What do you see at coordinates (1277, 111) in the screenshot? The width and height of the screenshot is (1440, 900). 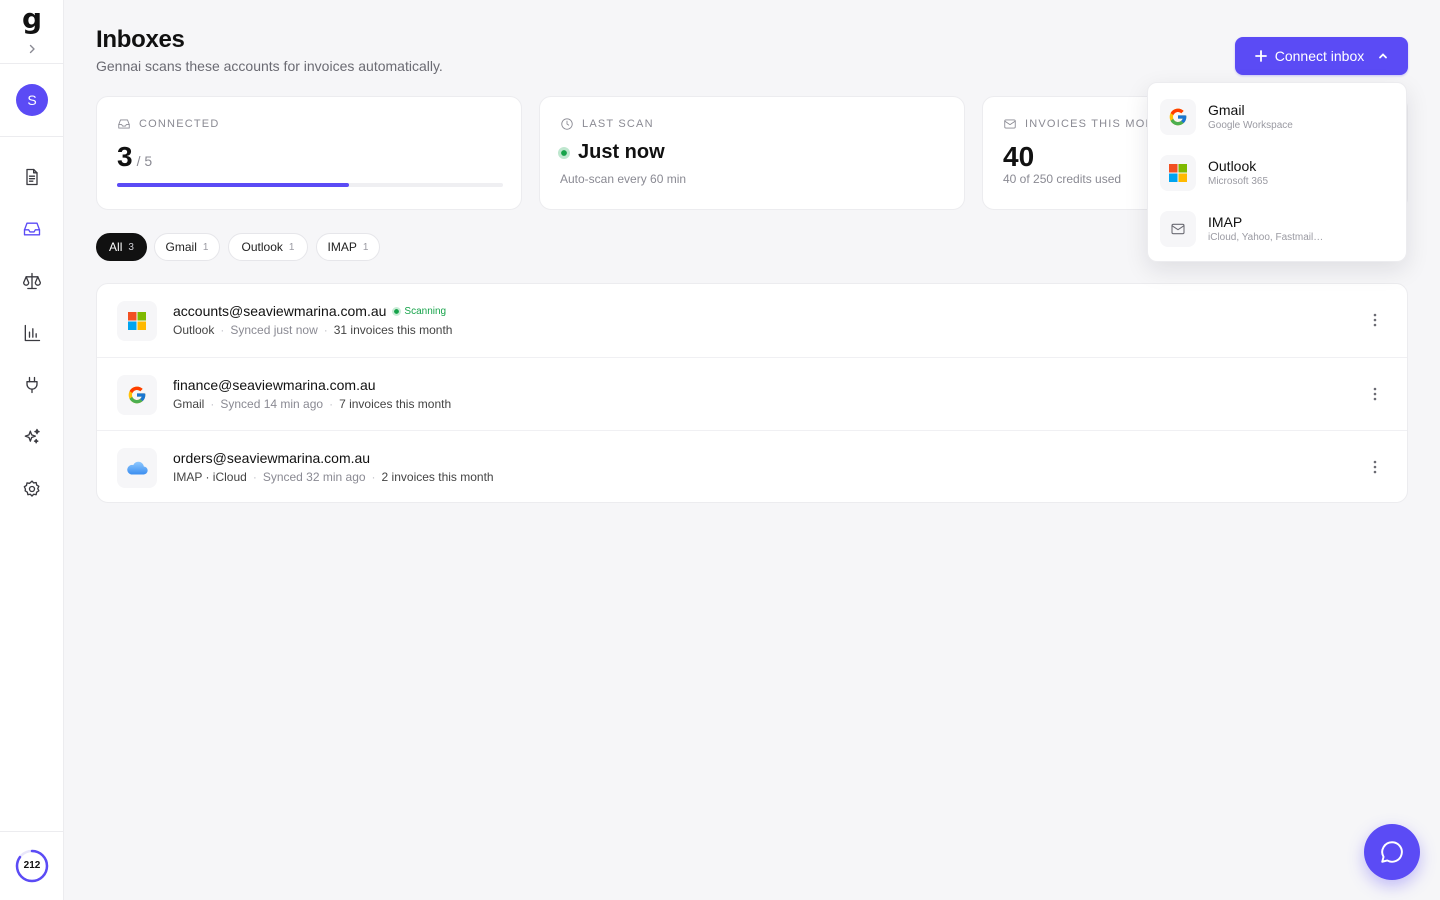 I see `menu-item-gmail: Gmail Google Workspace` at bounding box center [1277, 111].